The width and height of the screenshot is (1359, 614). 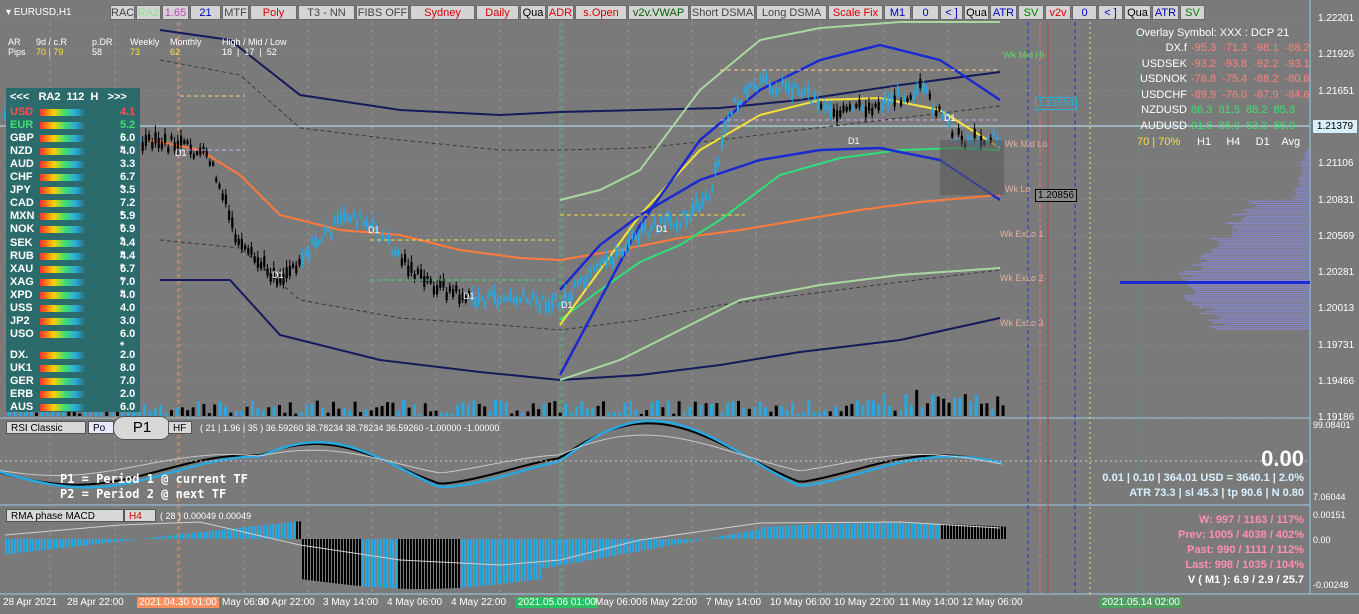 I want to click on strength-row-mxn: MXN 5.9 *, so click(x=74, y=222).